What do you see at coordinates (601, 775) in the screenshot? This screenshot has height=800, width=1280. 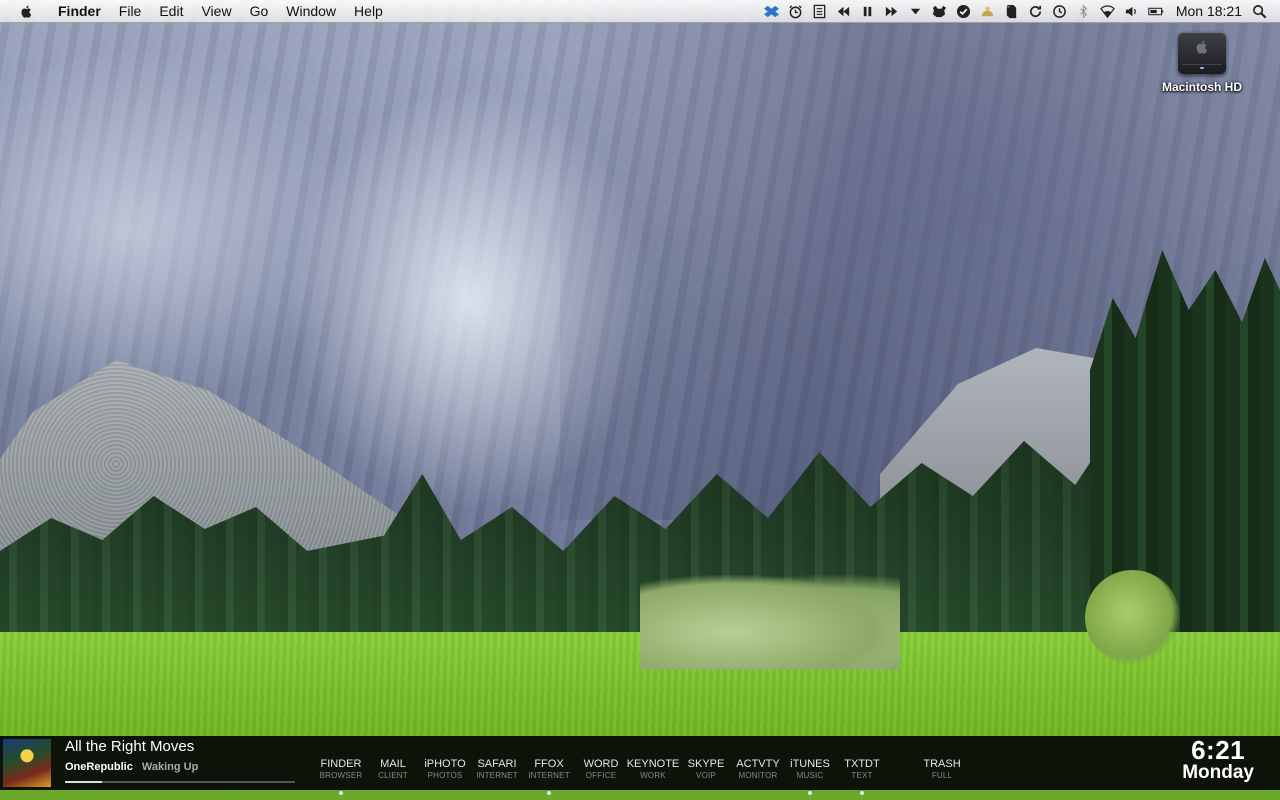 I see `dock-item-subtitle: OFFICE` at bounding box center [601, 775].